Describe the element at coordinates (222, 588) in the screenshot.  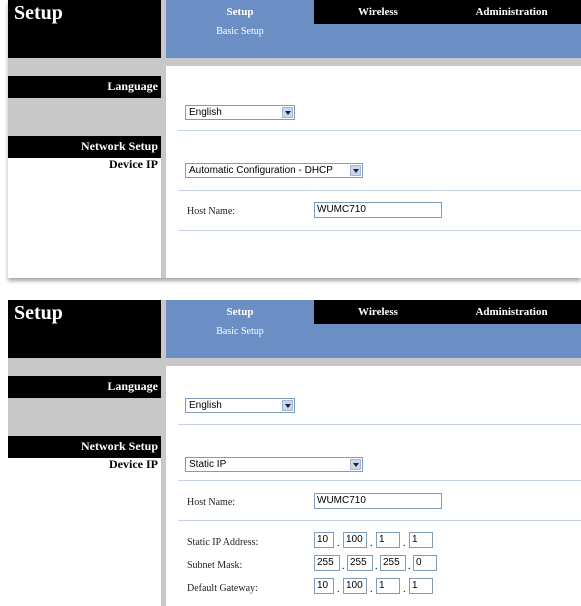
I see `default-gateway-label: Default Gateway:` at that location.